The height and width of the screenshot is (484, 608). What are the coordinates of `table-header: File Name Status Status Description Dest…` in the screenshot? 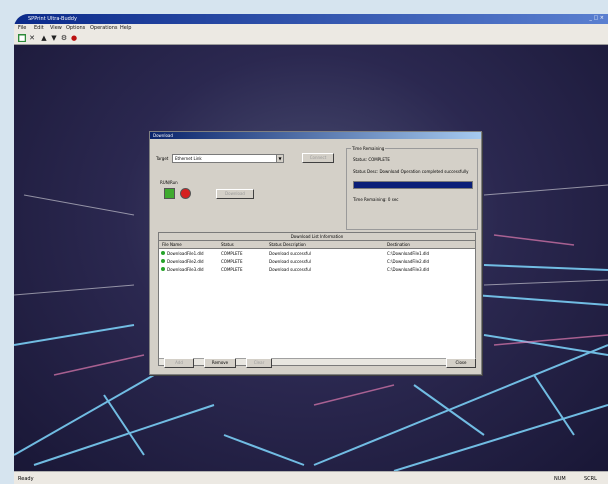 It's located at (317, 245).